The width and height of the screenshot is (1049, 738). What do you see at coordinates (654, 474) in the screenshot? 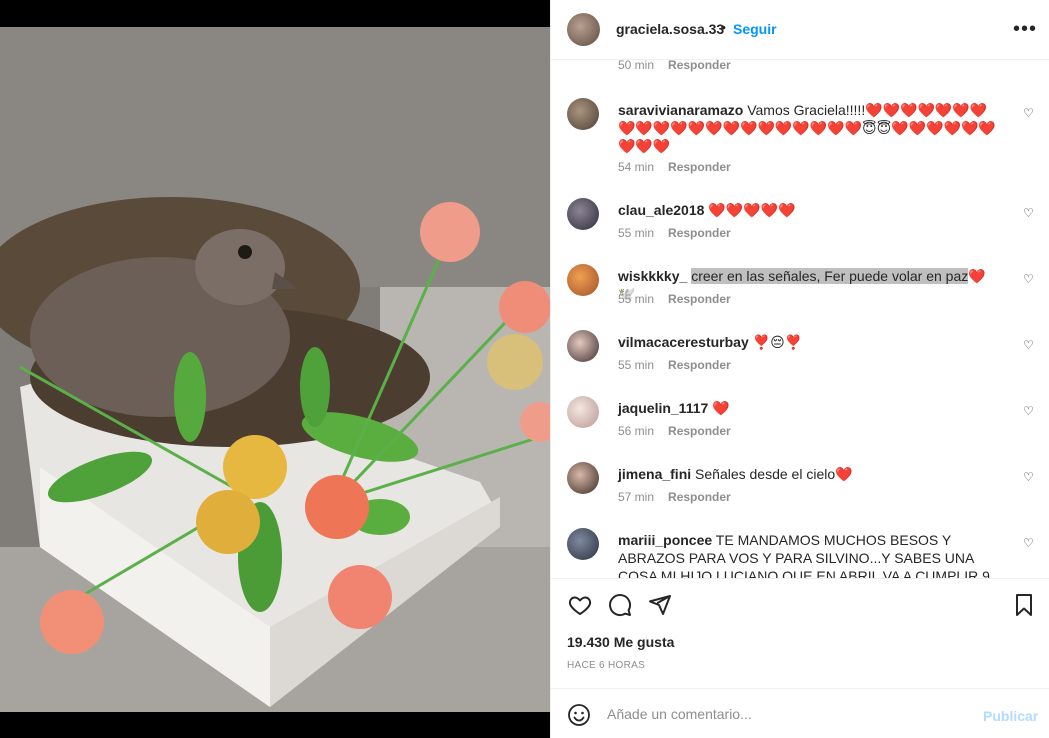
I see `comment-username: jimena_fini` at bounding box center [654, 474].